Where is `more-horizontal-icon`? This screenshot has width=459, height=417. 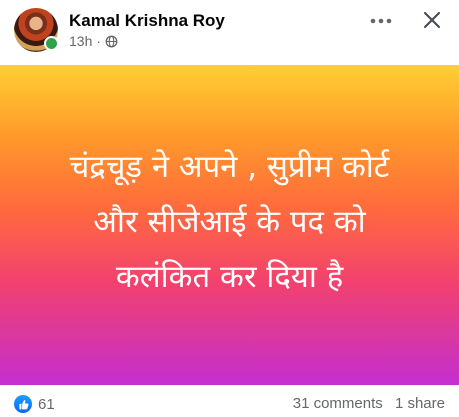
more-horizontal-icon is located at coordinates (381, 21).